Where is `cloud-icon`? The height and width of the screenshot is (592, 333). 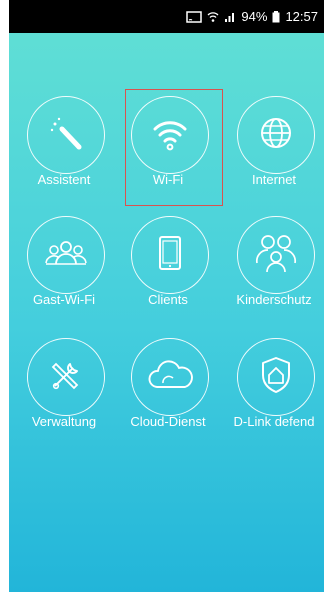 cloud-icon is located at coordinates (170, 377).